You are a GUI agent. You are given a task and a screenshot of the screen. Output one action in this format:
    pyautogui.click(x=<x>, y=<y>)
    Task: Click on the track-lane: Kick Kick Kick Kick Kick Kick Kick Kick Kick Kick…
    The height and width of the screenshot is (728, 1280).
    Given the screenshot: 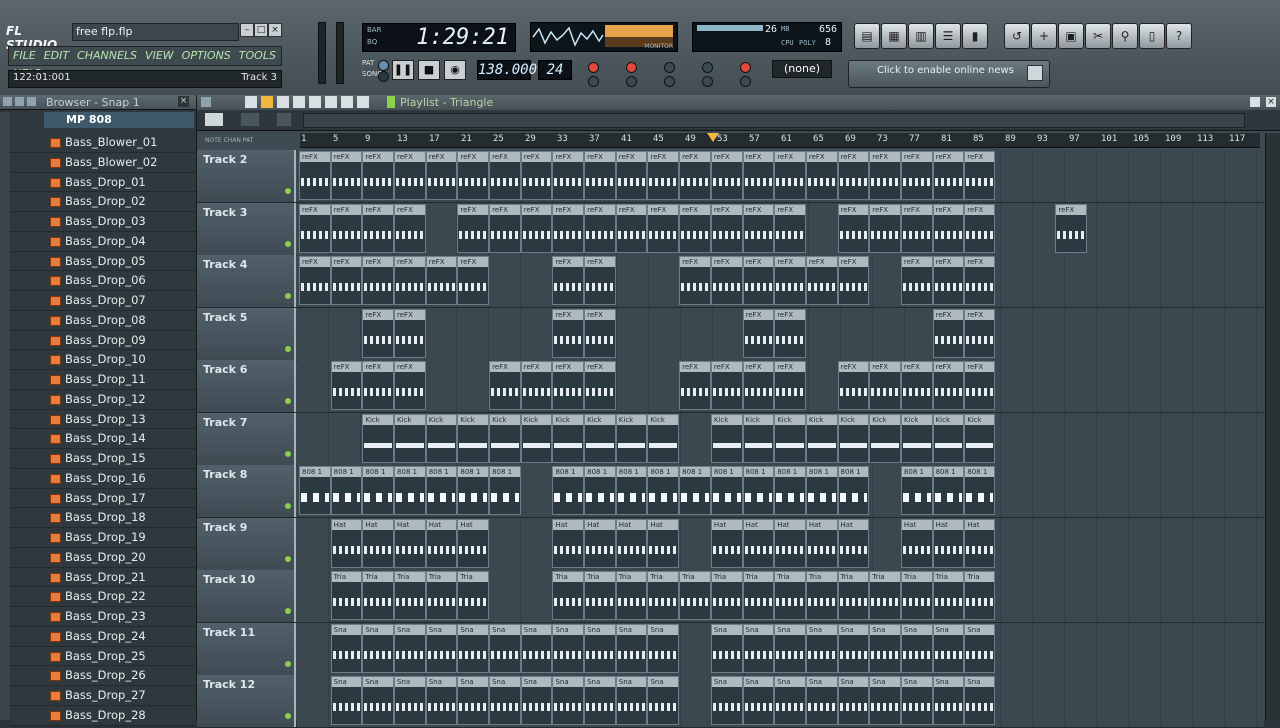 What is the action you would take?
    pyautogui.click(x=780, y=438)
    